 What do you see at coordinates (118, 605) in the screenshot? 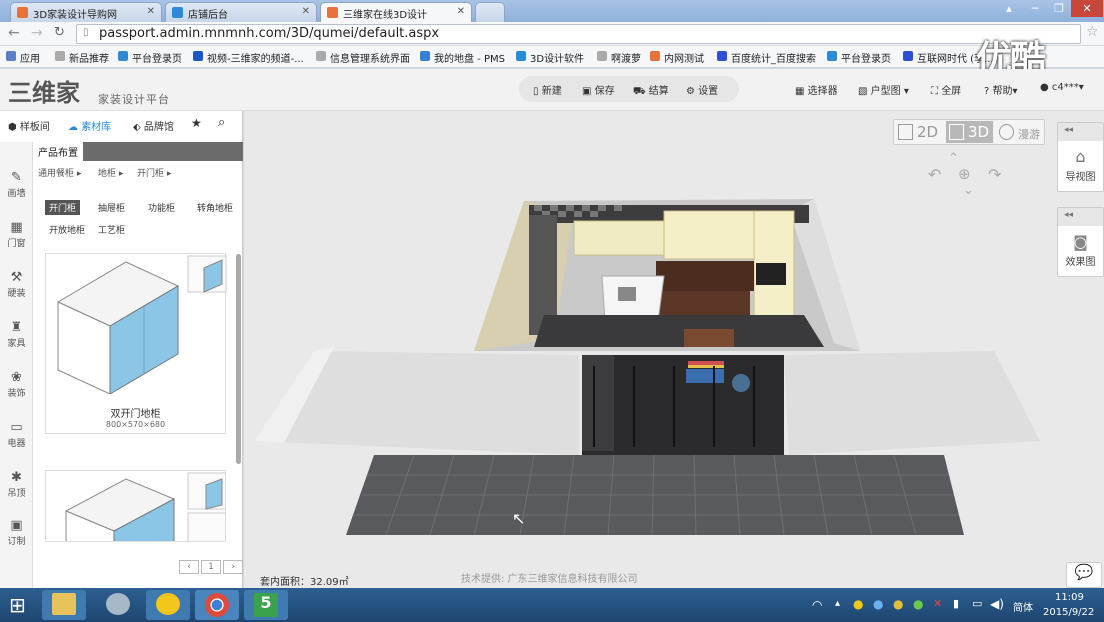
I see `app-taskbar-icon` at bounding box center [118, 605].